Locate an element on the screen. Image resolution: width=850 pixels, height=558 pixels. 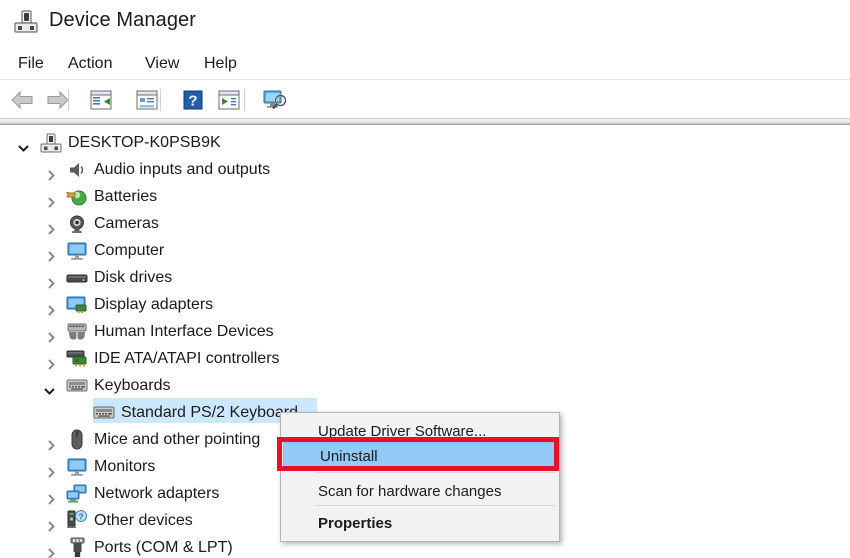
tree-item-label: Monitors is located at coordinates (125, 466).